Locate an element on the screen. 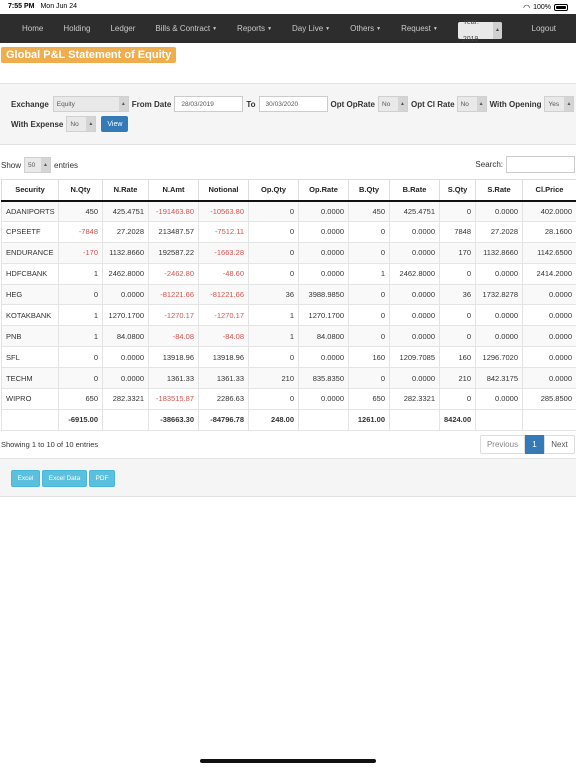  wifi-icon: ◠ is located at coordinates (527, 7).